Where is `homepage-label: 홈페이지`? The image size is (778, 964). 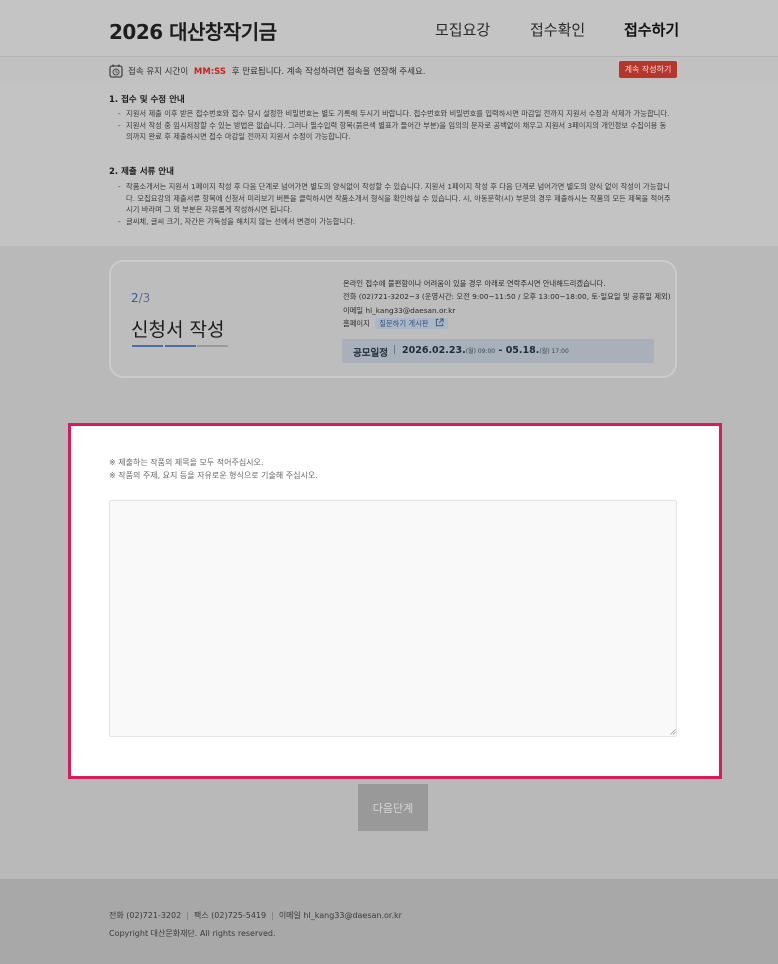 homepage-label: 홈페이지 is located at coordinates (356, 324).